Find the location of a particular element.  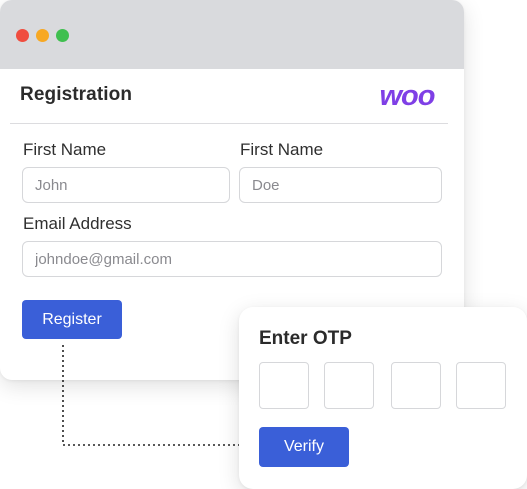

maximize-window-button is located at coordinates (62, 35).